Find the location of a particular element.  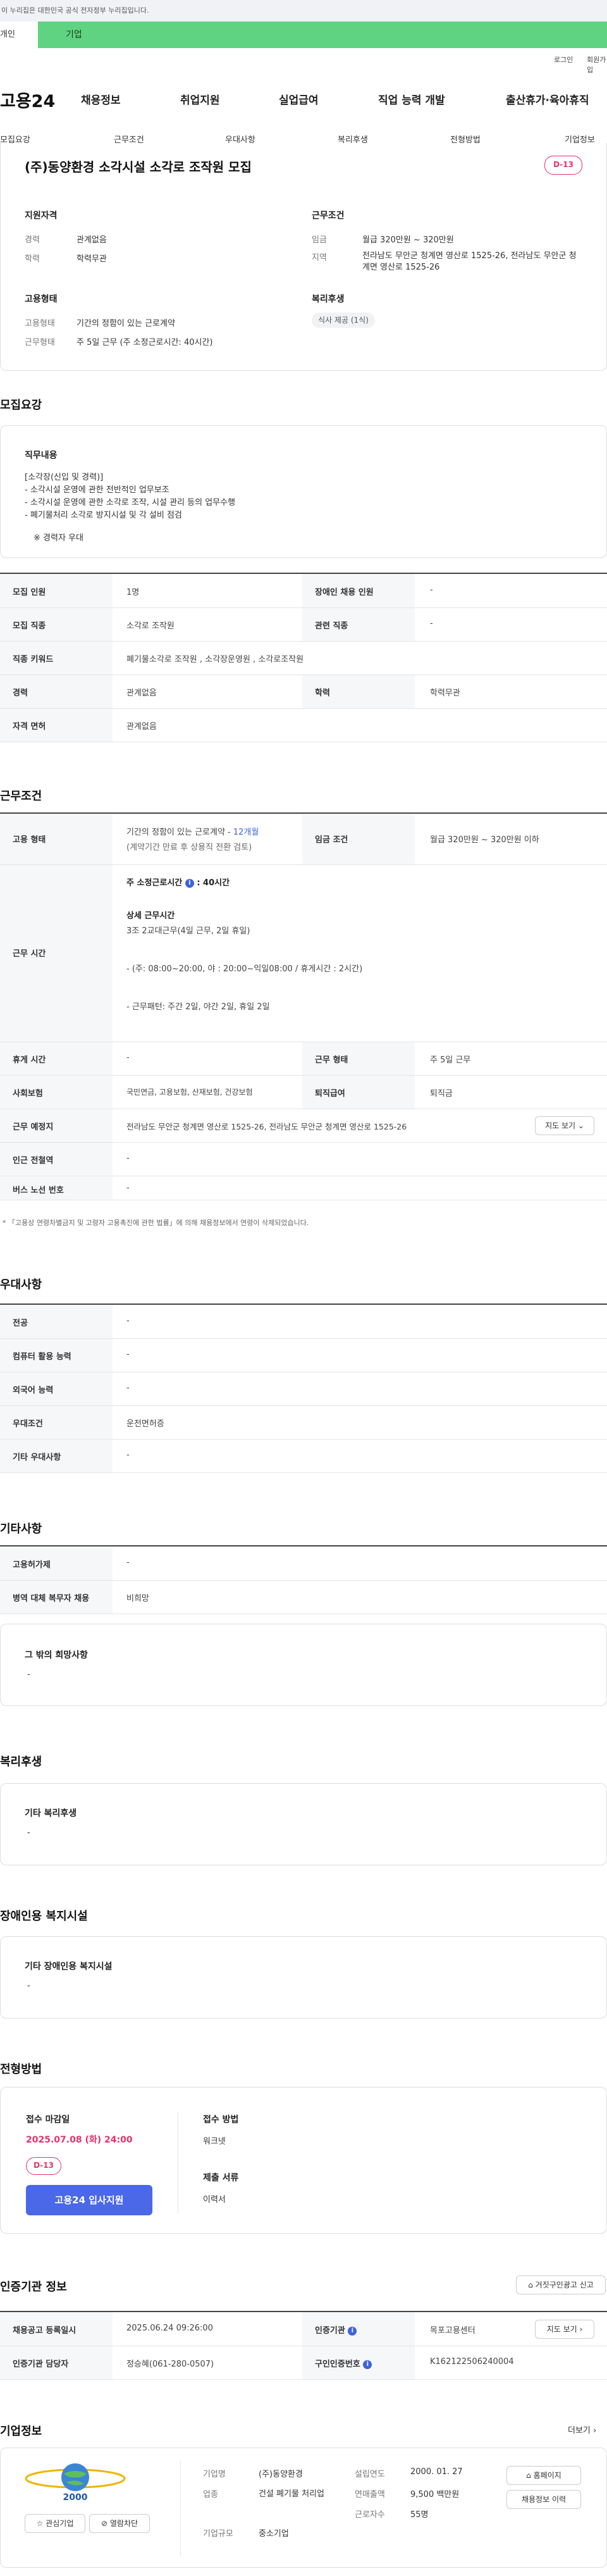

cert-map-button: 지도 보기 › is located at coordinates (564, 2329).